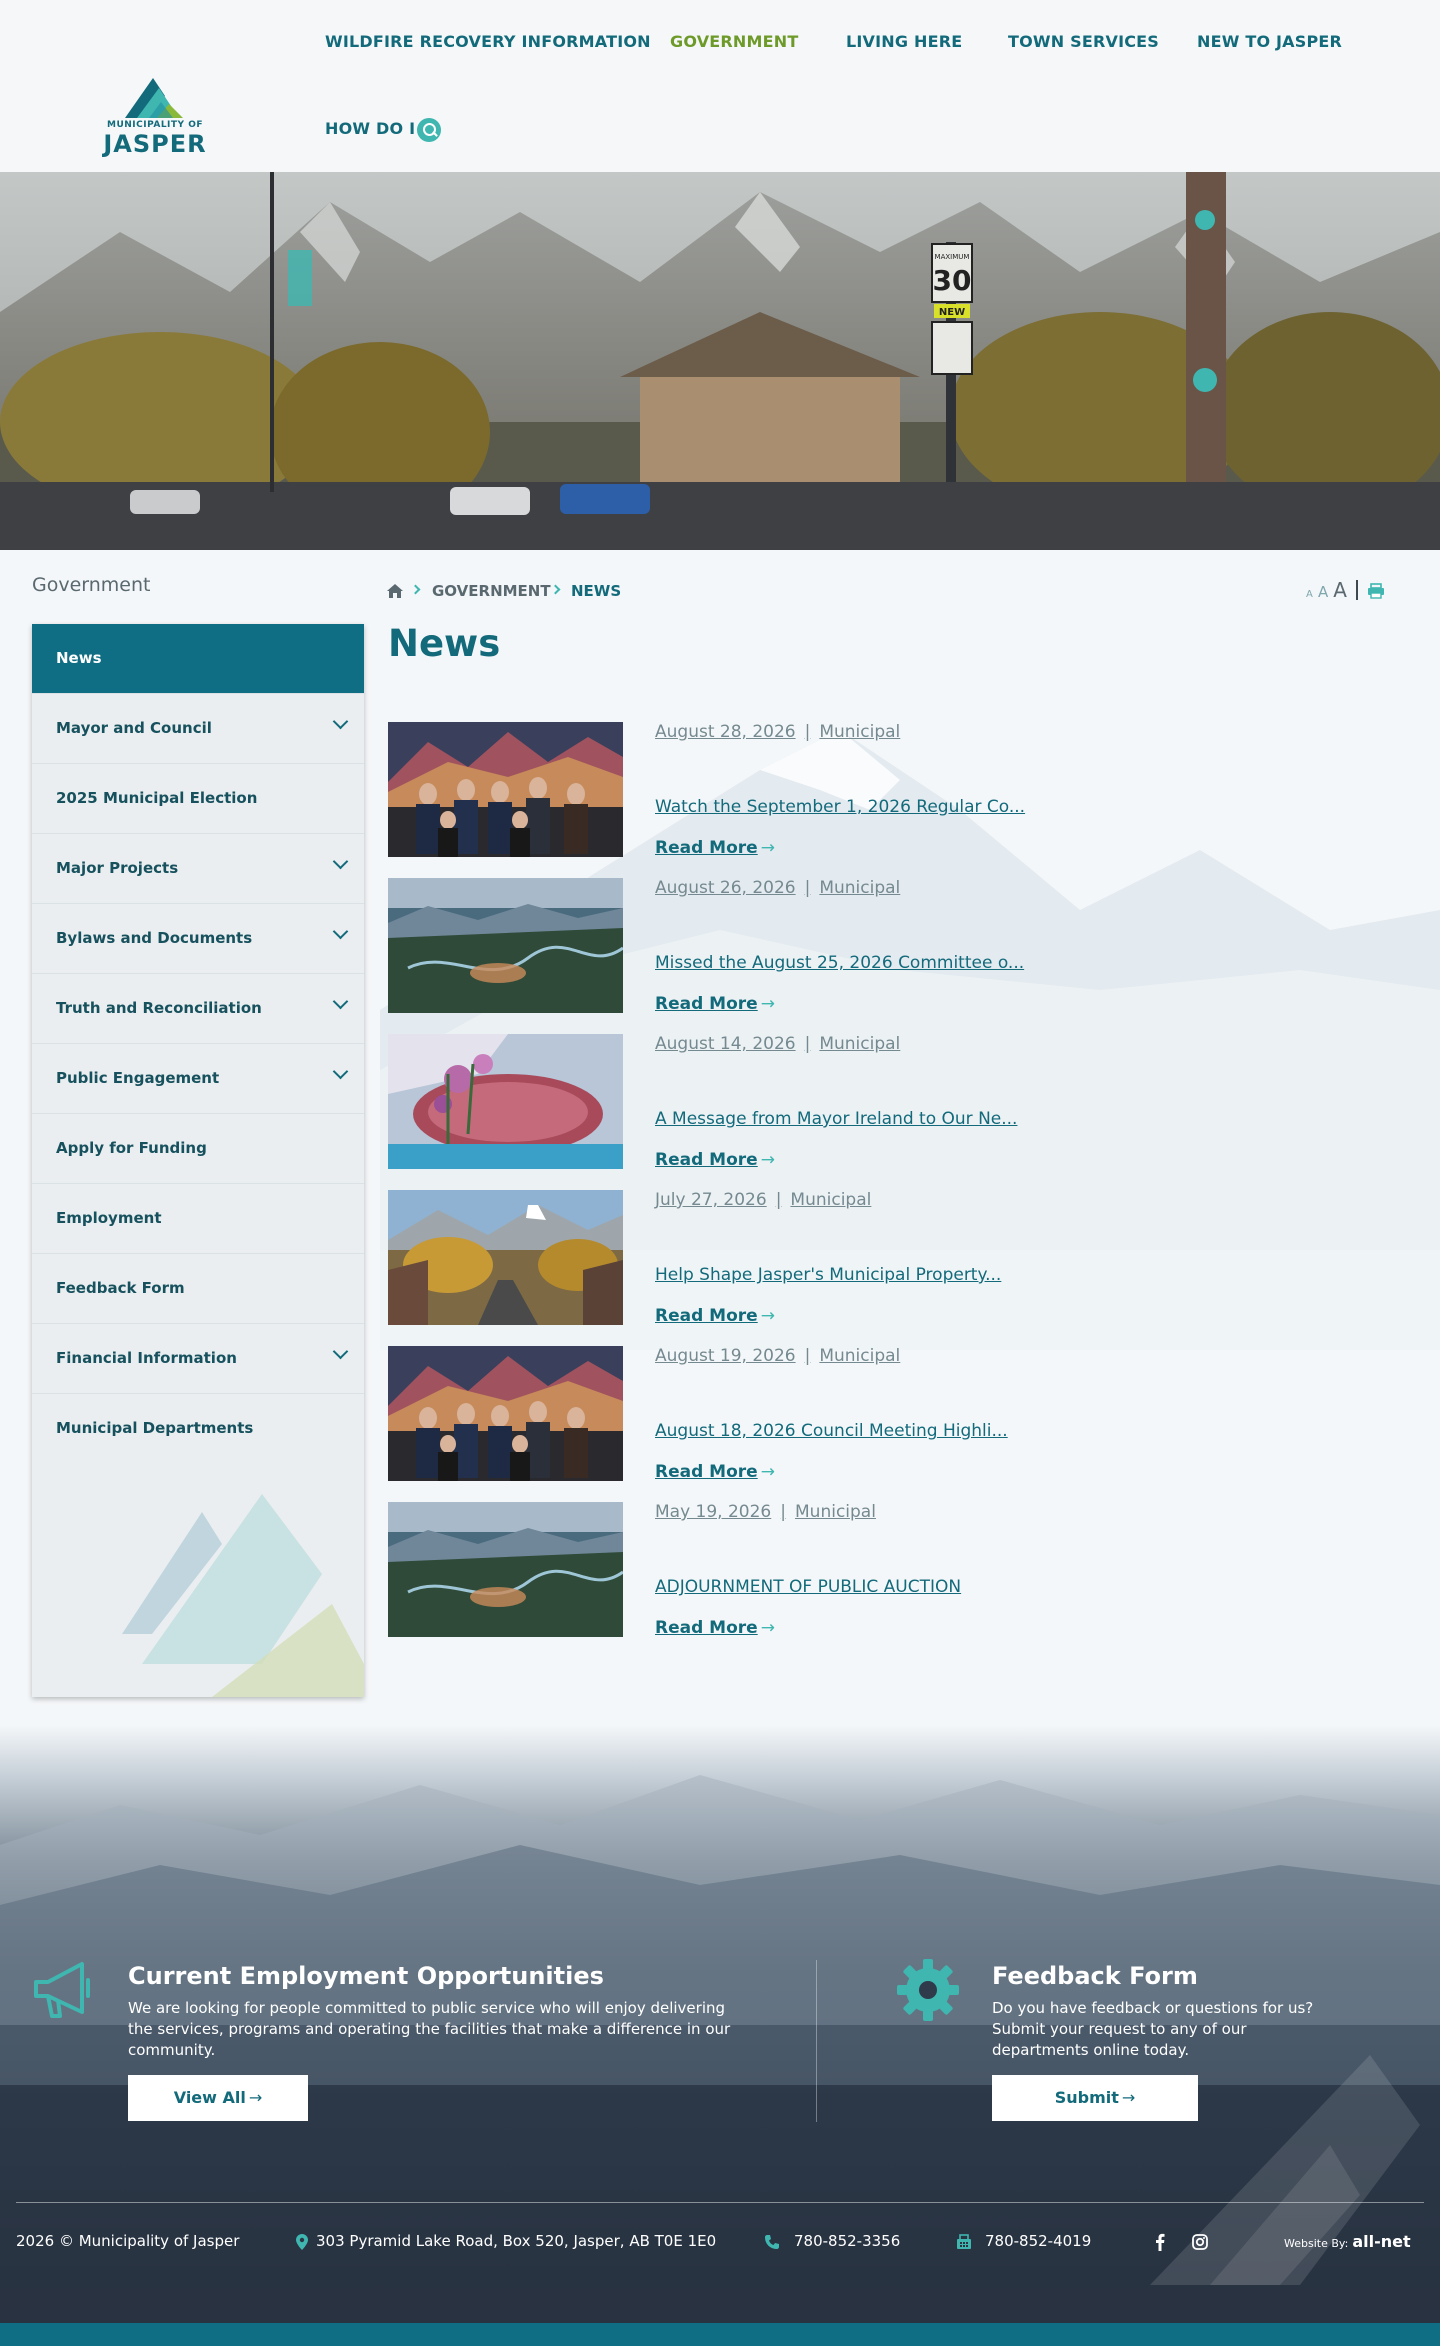 This screenshot has width=1440, height=2346. I want to click on news-date: May 19, 2026, so click(713, 1512).